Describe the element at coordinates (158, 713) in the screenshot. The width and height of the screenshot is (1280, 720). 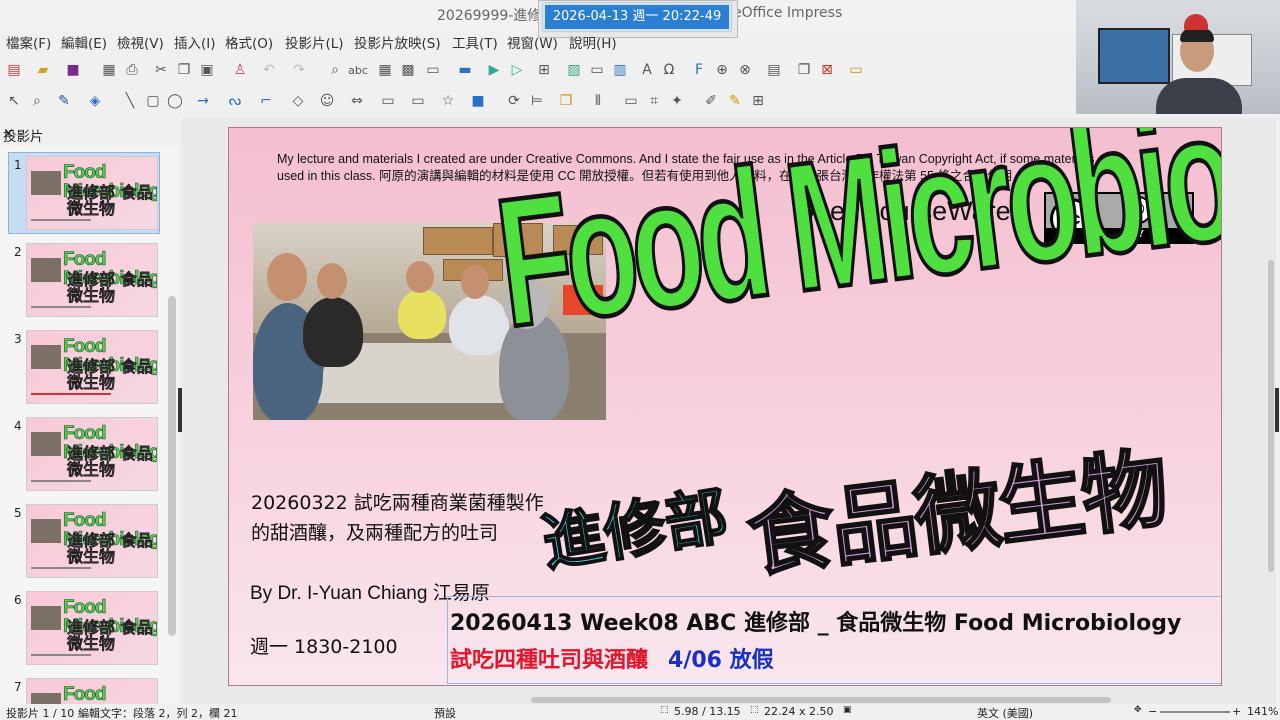
I see `status-edit-position: 編輯文字：段落 2，列 2，欄 21` at that location.